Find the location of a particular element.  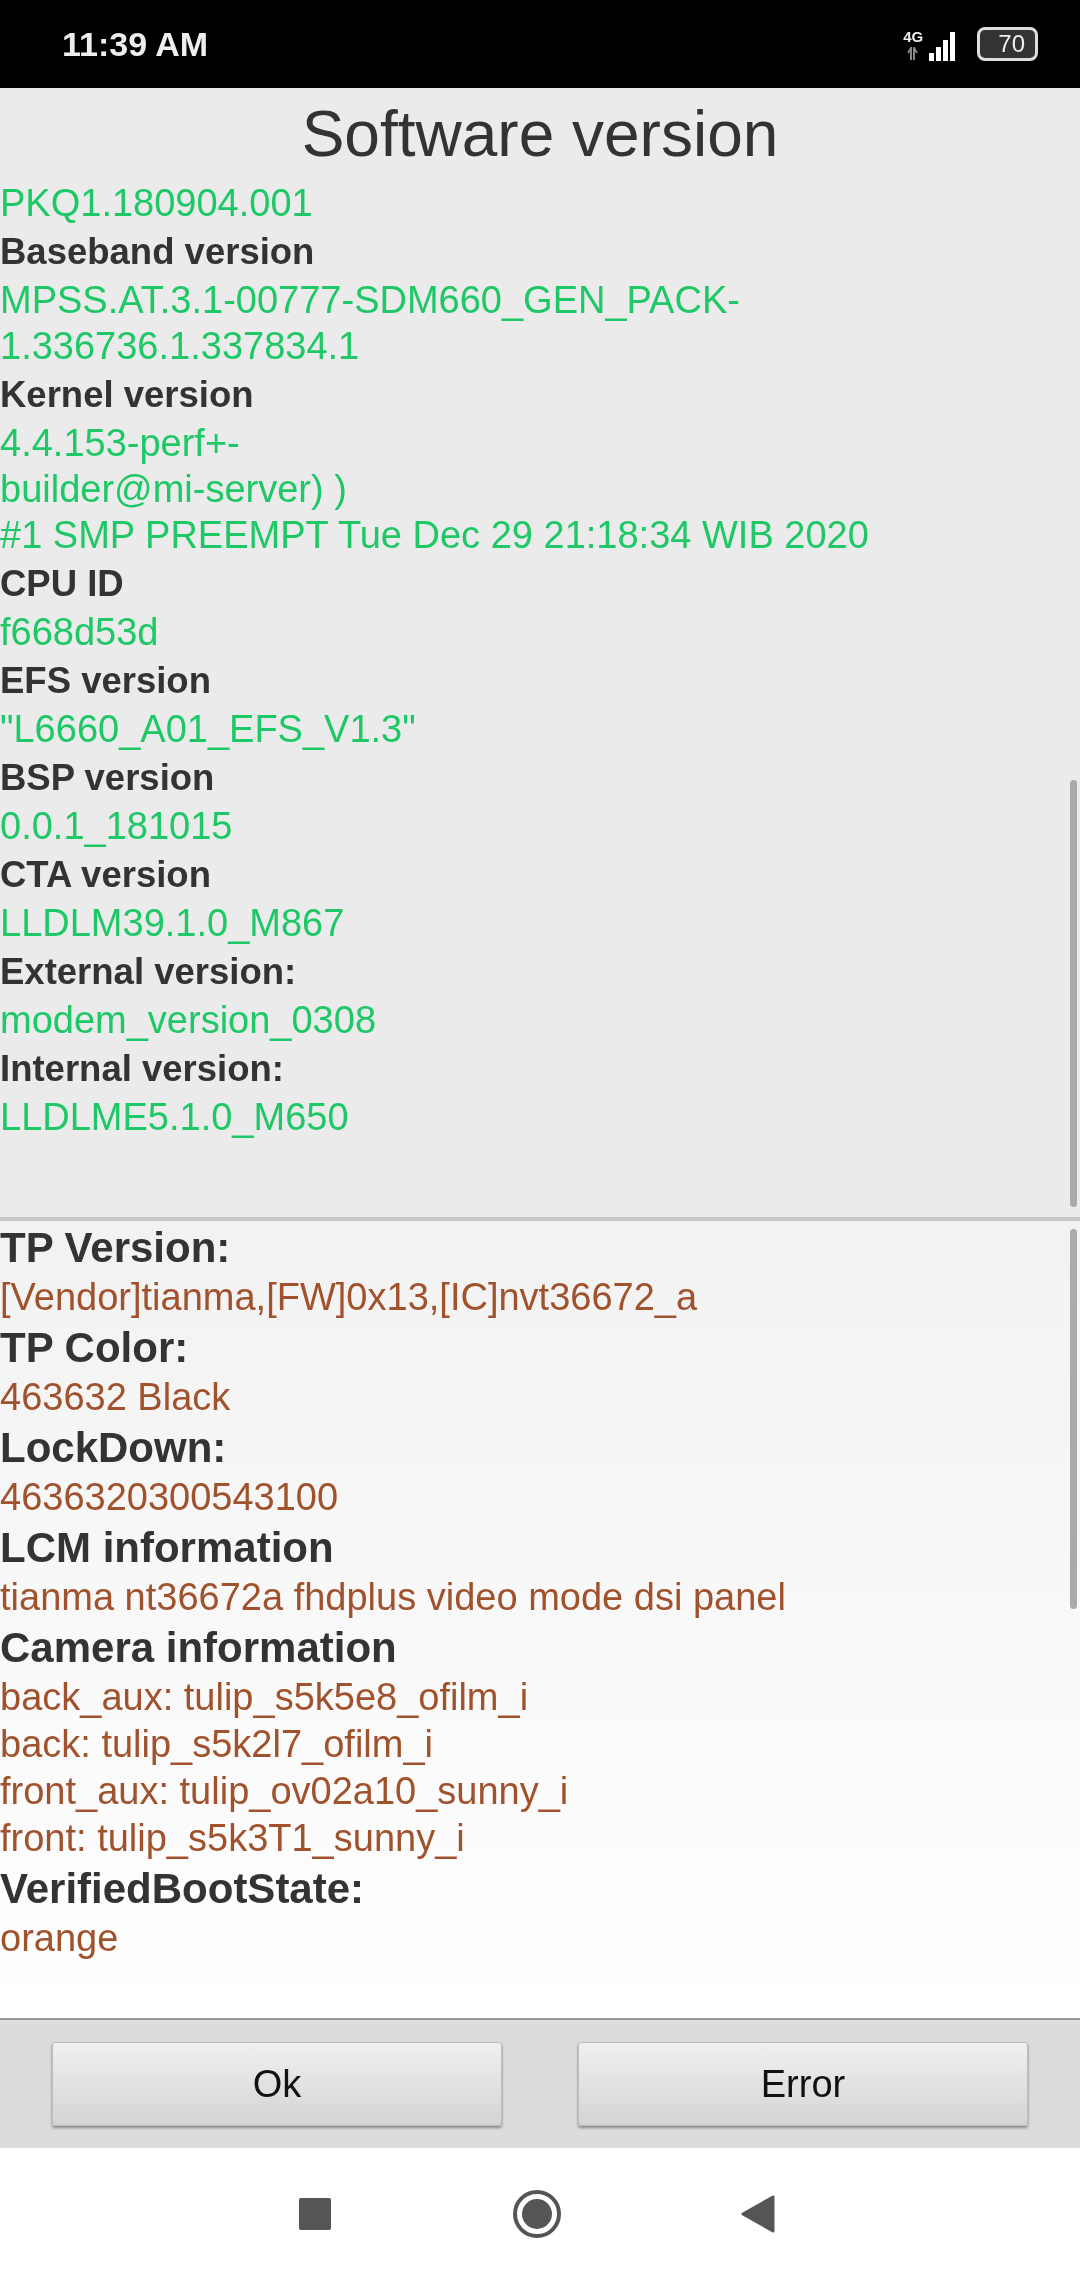

field-label: VerifiedBootState: is located at coordinates (183, 1889).